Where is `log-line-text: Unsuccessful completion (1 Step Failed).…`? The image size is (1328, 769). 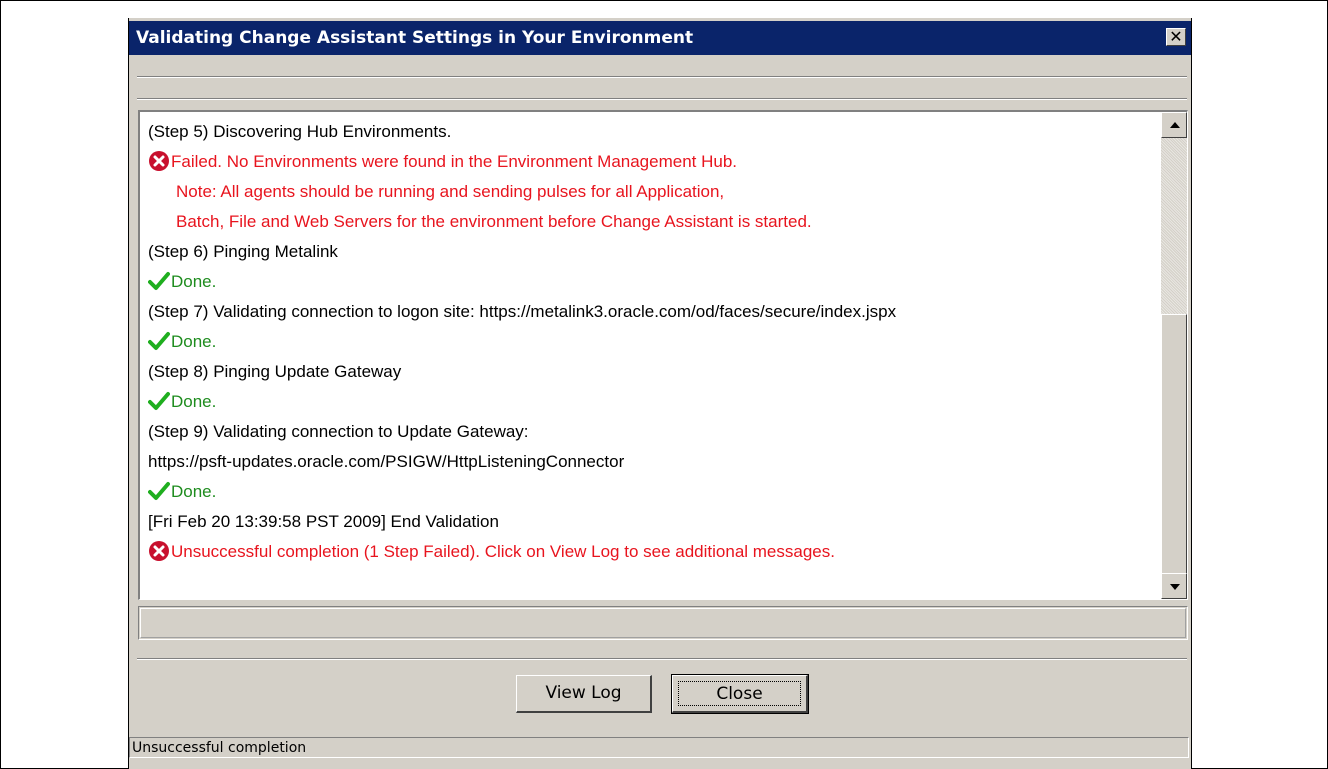 log-line-text: Unsuccessful completion (1 Step Failed).… is located at coordinates (503, 551).